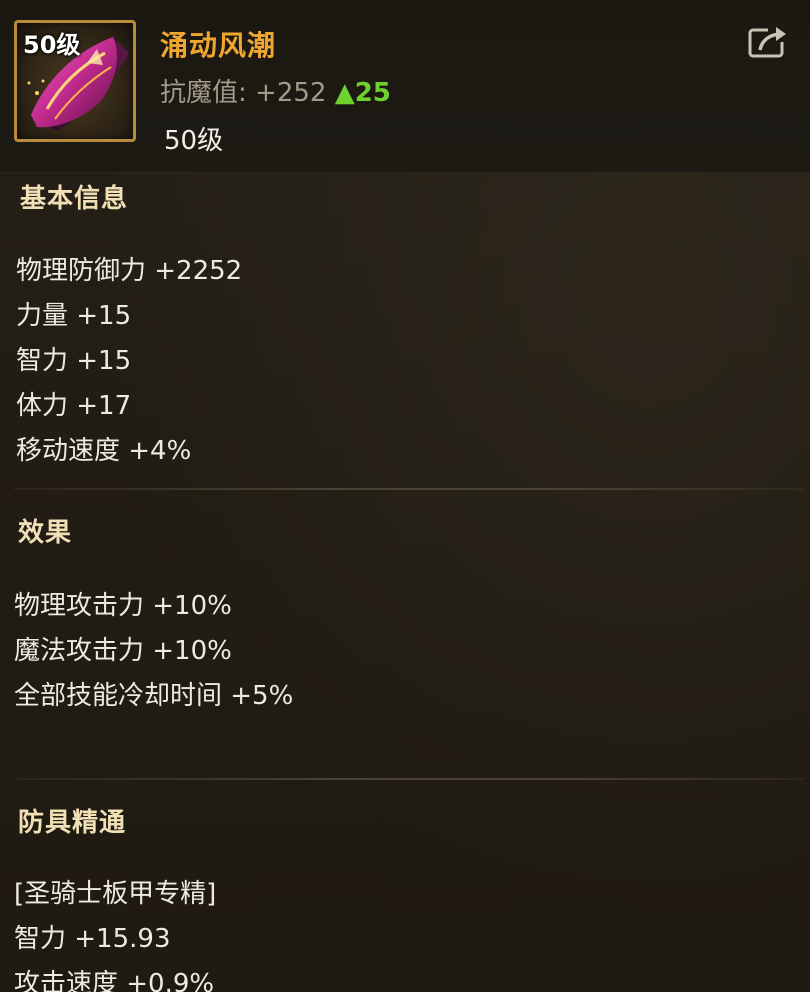 This screenshot has height=992, width=810. I want to click on stat-label: 抗魔值:, so click(203, 93).